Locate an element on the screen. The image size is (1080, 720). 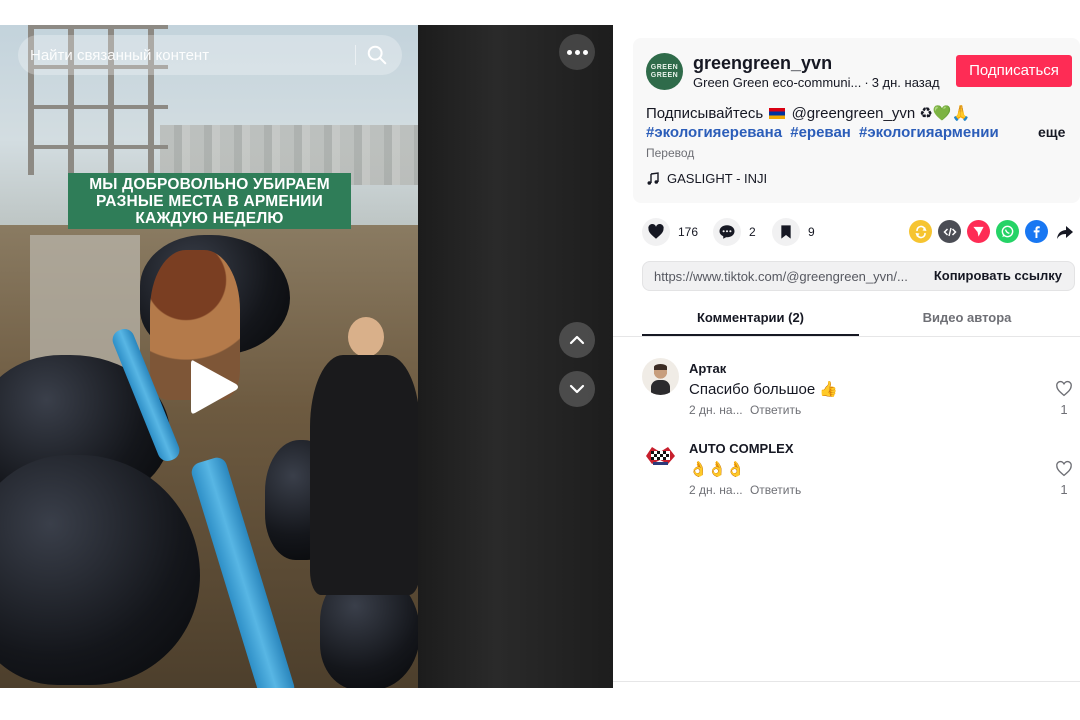
previous-video-button is located at coordinates (577, 340).